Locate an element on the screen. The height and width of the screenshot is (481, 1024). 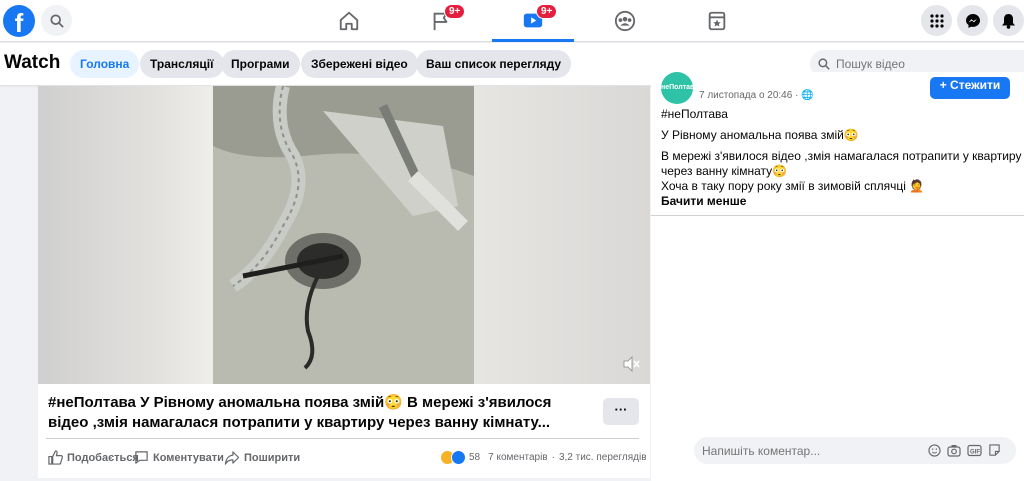
share-button: Поширити is located at coordinates (262, 457).